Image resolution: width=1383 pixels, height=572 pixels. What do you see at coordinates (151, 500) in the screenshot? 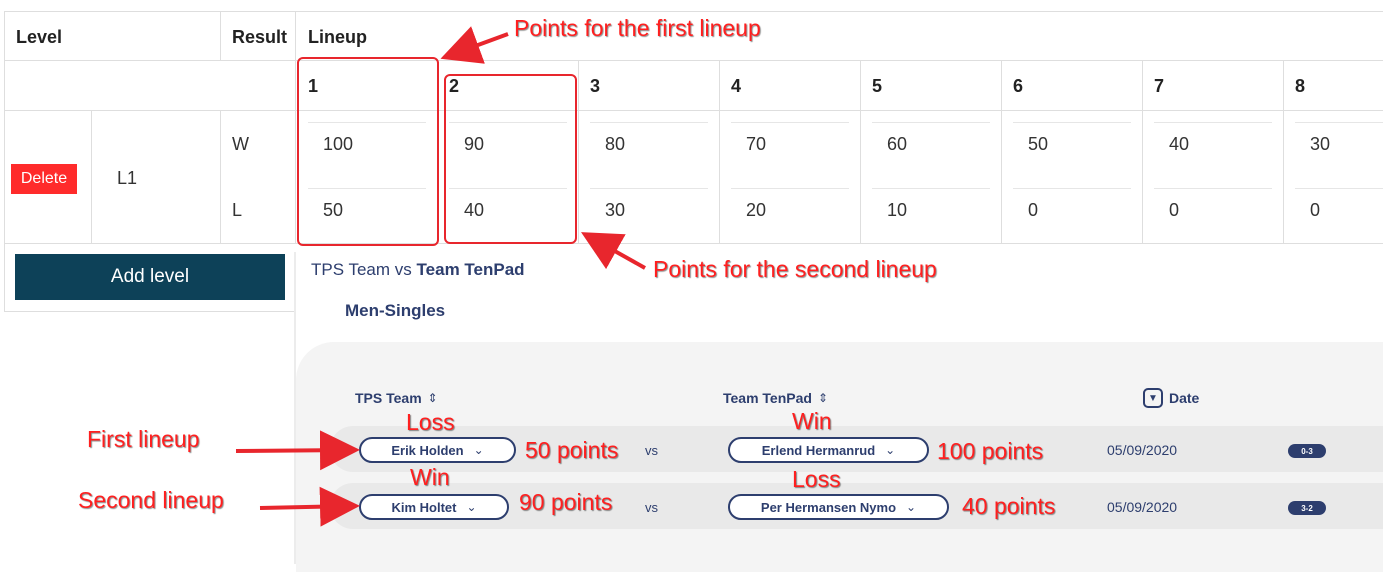
I see `annotation-second-lineup: Second lineup` at bounding box center [151, 500].